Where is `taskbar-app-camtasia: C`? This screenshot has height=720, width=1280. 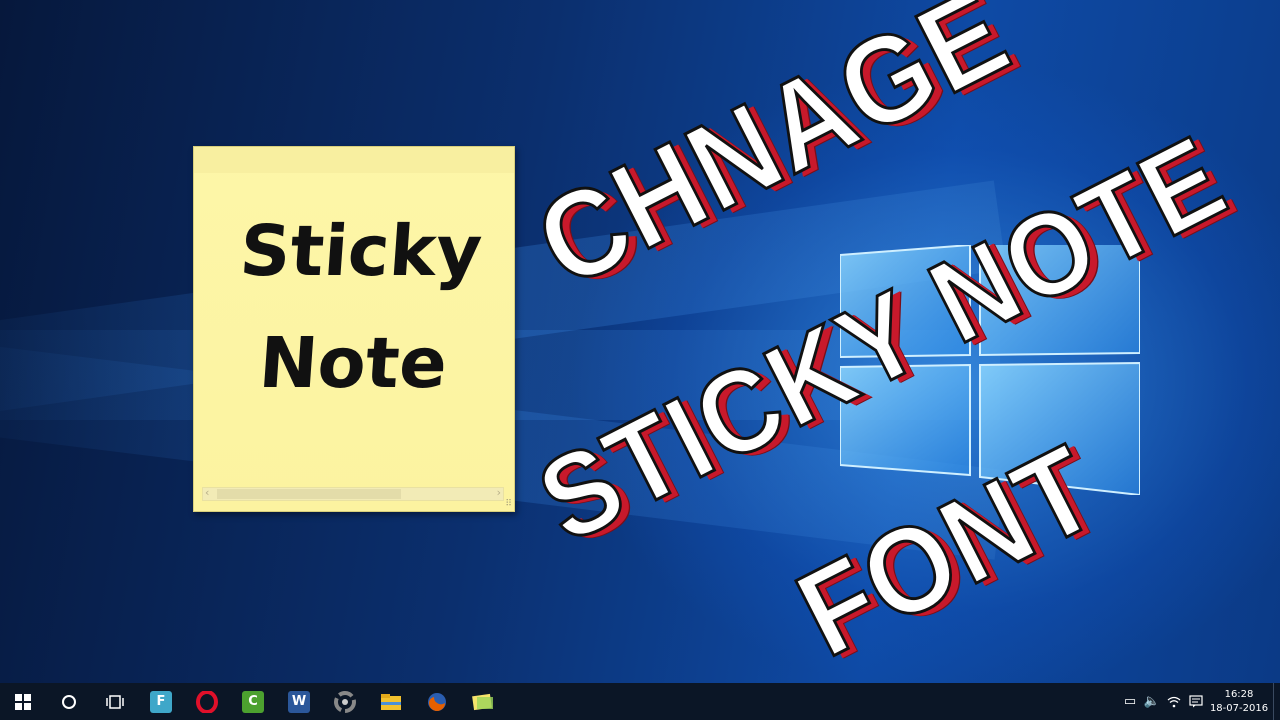 taskbar-app-camtasia: C is located at coordinates (253, 701).